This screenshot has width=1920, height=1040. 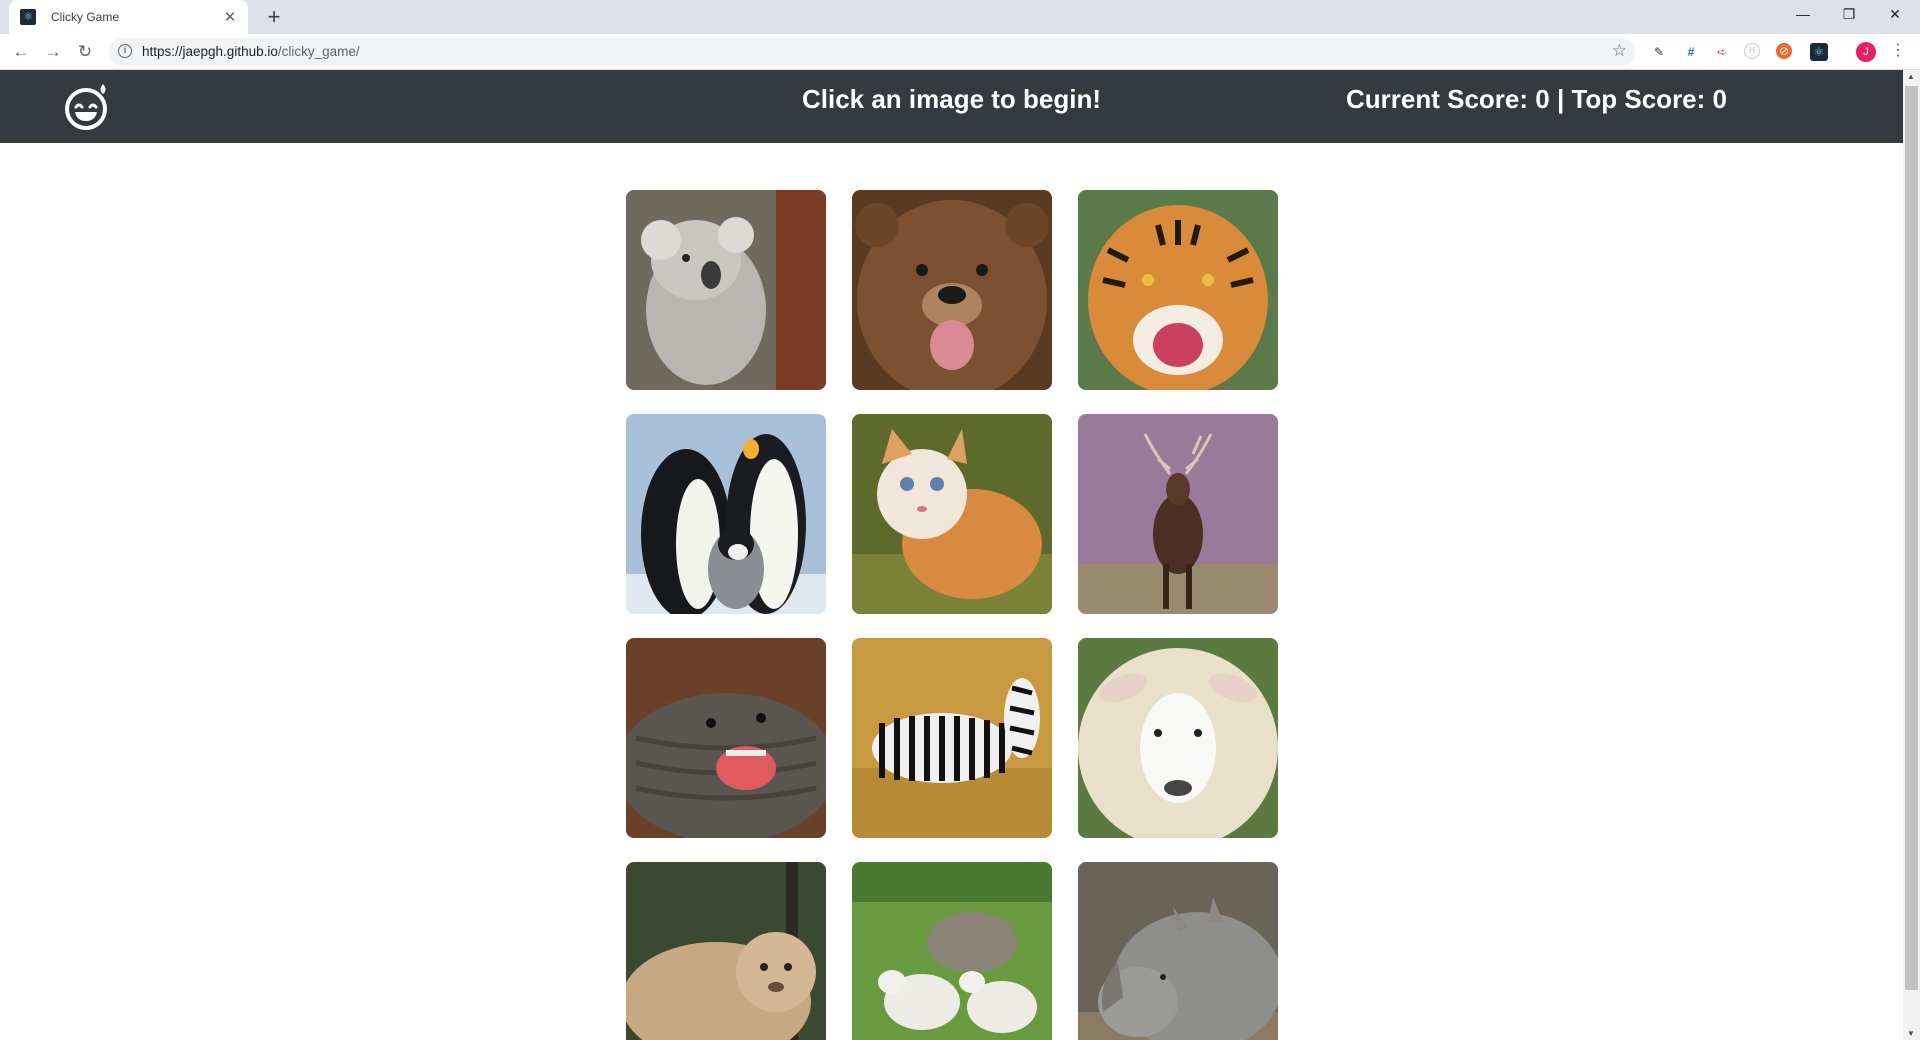 What do you see at coordinates (1803, 15) in the screenshot?
I see `minimize-button: —` at bounding box center [1803, 15].